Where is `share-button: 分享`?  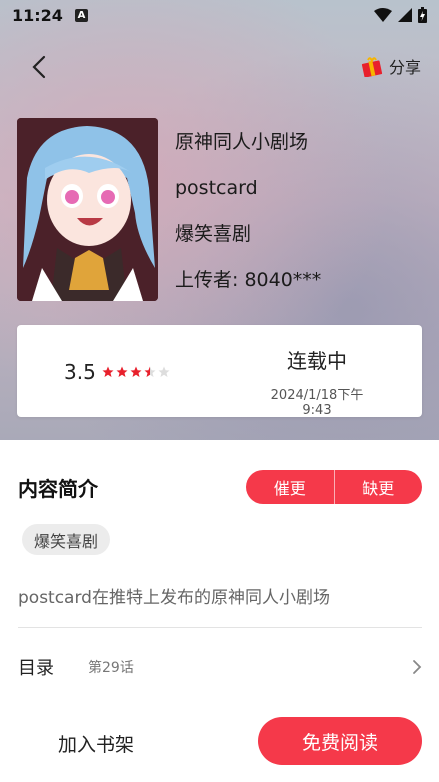
share-button: 分享 is located at coordinates (391, 66).